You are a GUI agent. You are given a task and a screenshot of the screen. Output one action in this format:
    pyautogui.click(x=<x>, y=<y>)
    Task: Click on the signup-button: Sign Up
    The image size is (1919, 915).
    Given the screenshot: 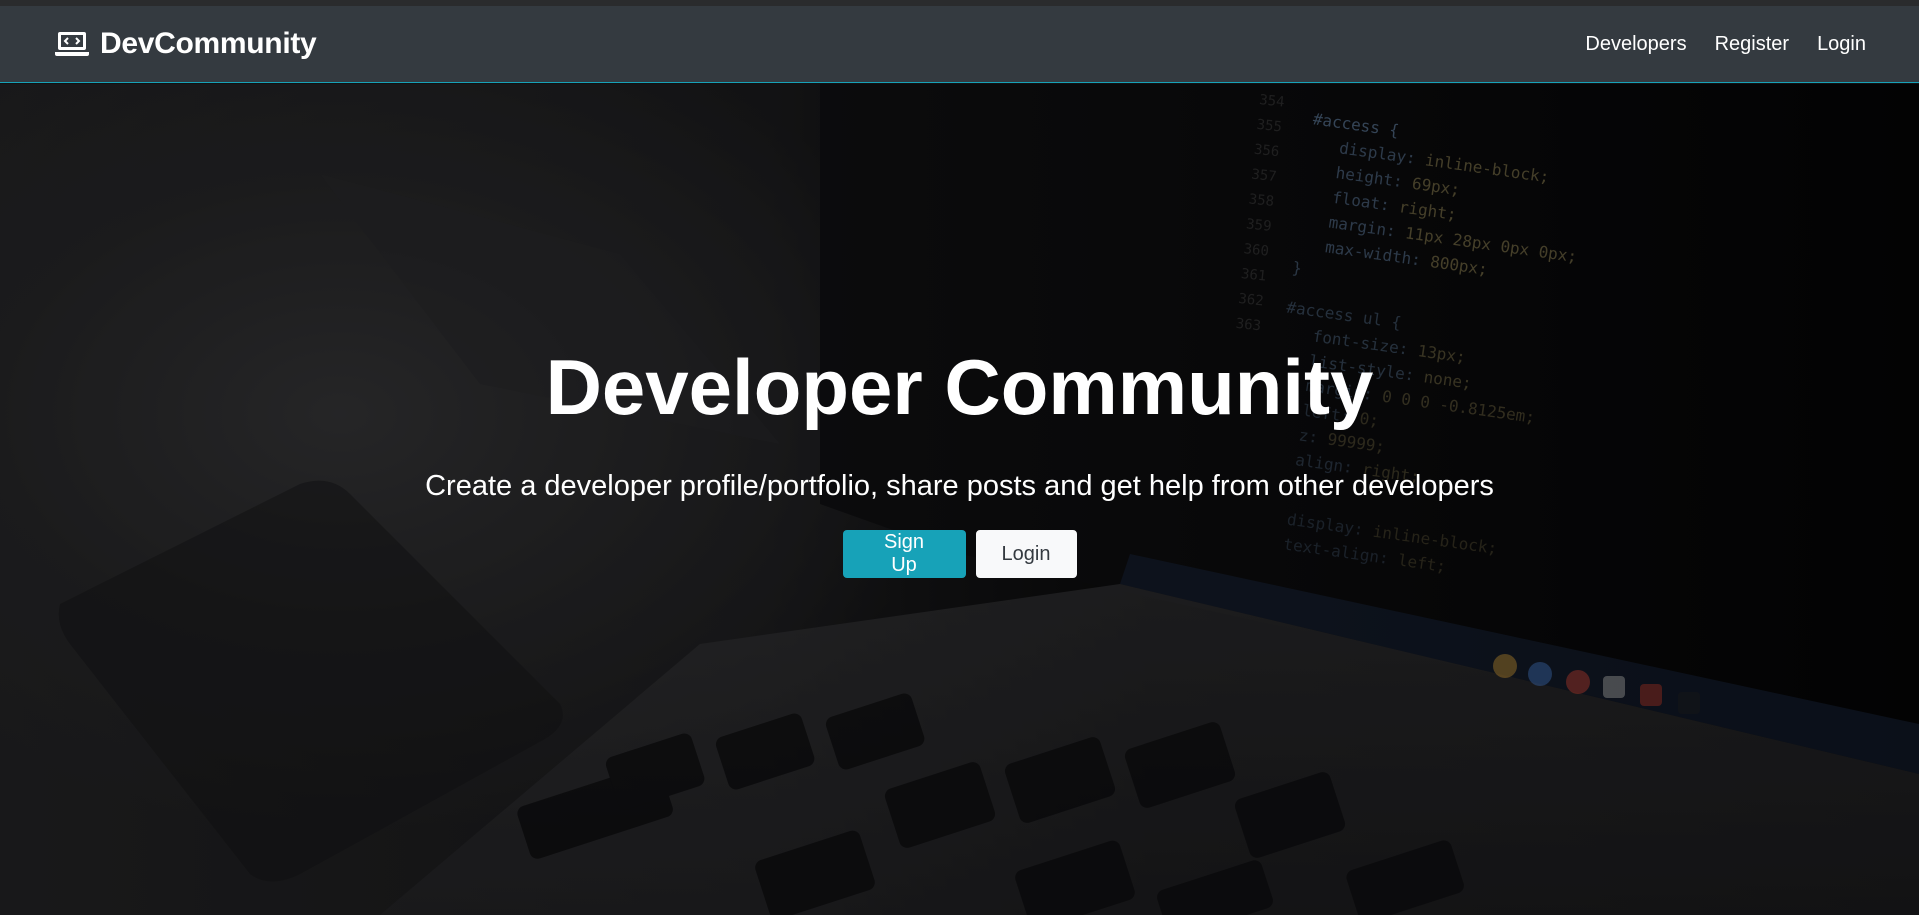 What is the action you would take?
    pyautogui.click(x=904, y=554)
    